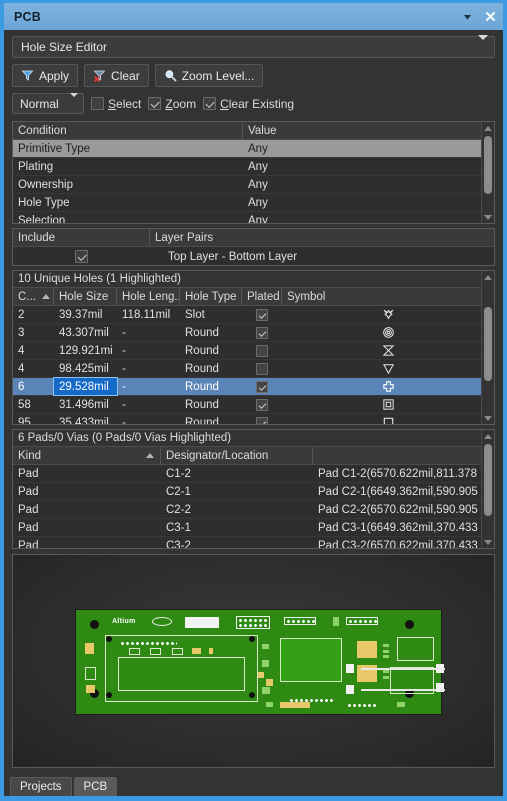 Image resolution: width=507 pixels, height=801 pixels. Describe the element at coordinates (211, 296) in the screenshot. I see `column-header-hole-type: Hole Type` at that location.